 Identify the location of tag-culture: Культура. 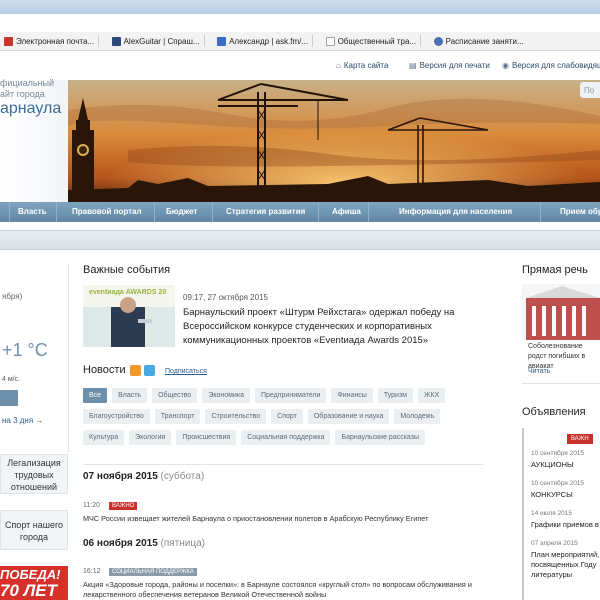
(104, 437).